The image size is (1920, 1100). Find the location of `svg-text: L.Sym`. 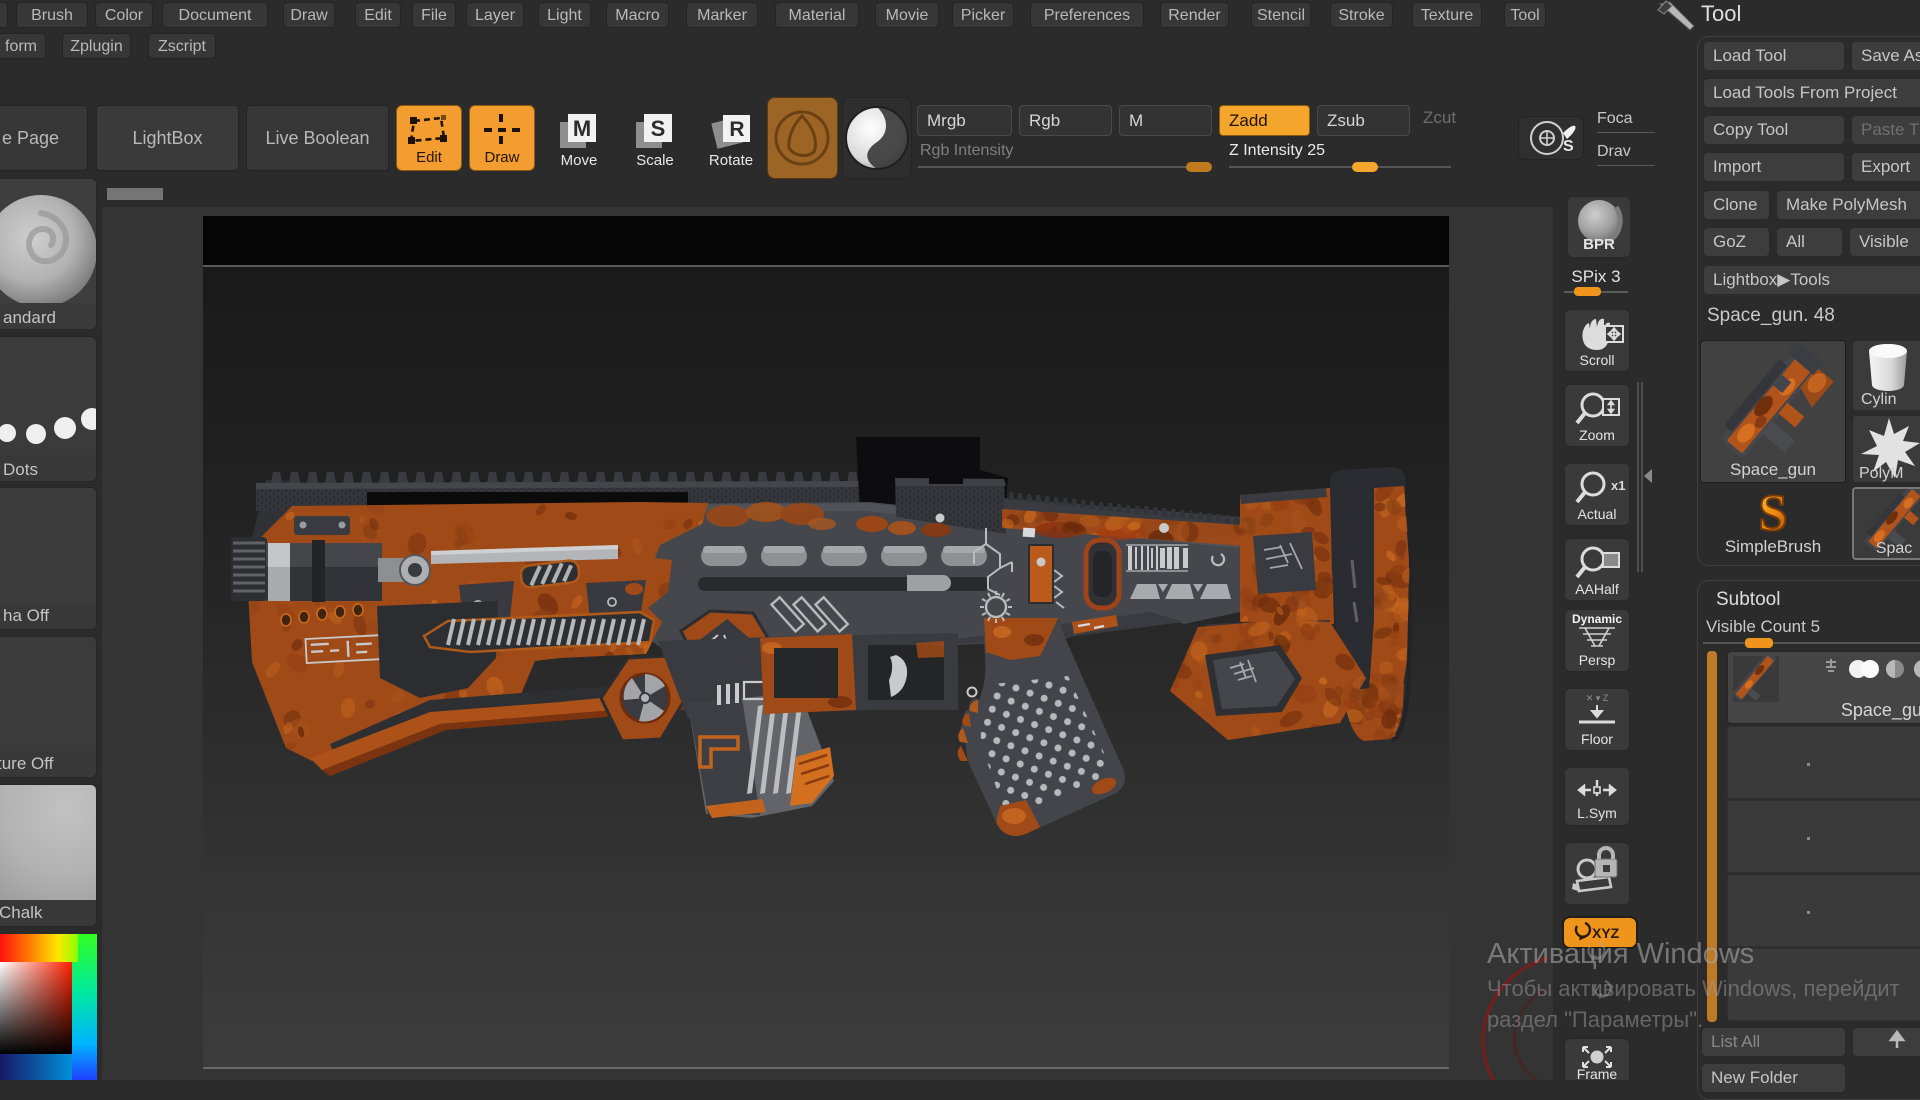

svg-text: L.Sym is located at coordinates (1597, 813).